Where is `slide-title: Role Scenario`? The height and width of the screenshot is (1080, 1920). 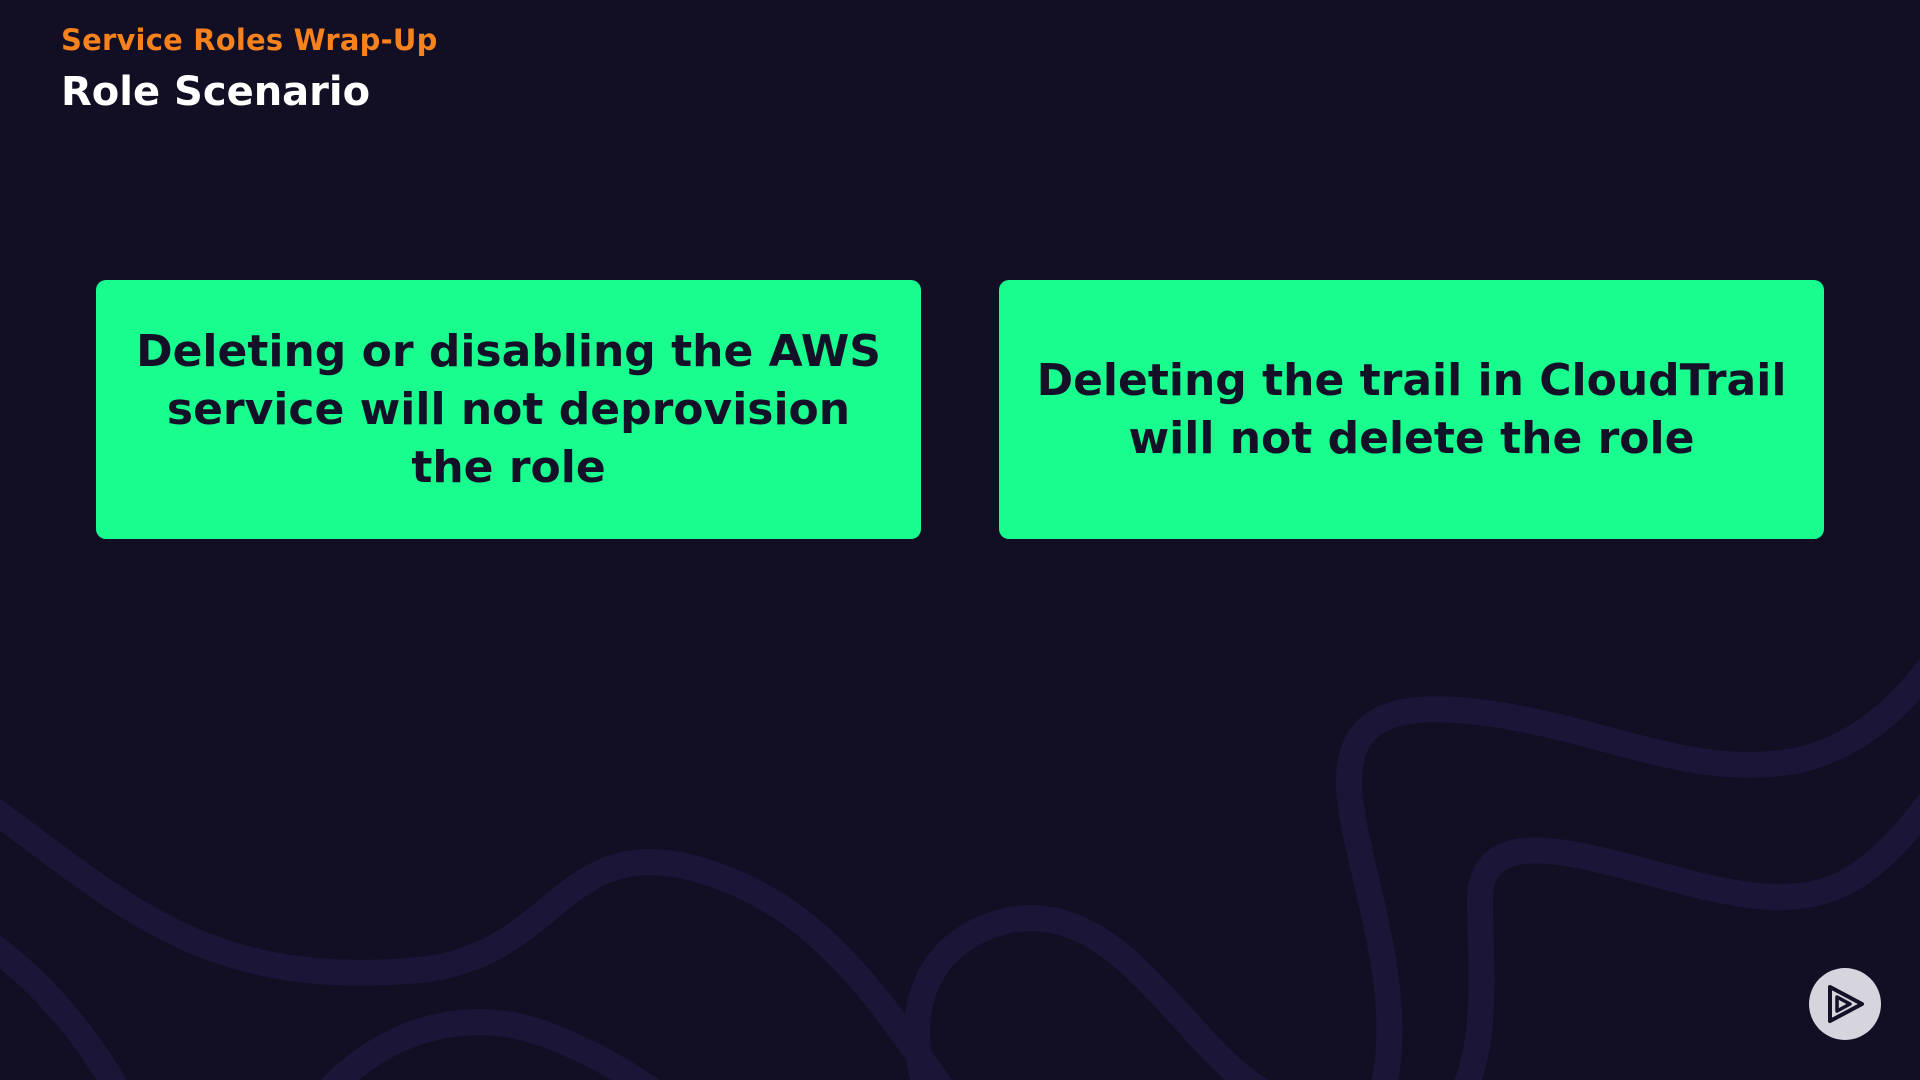
slide-title: Role Scenario is located at coordinates (216, 92).